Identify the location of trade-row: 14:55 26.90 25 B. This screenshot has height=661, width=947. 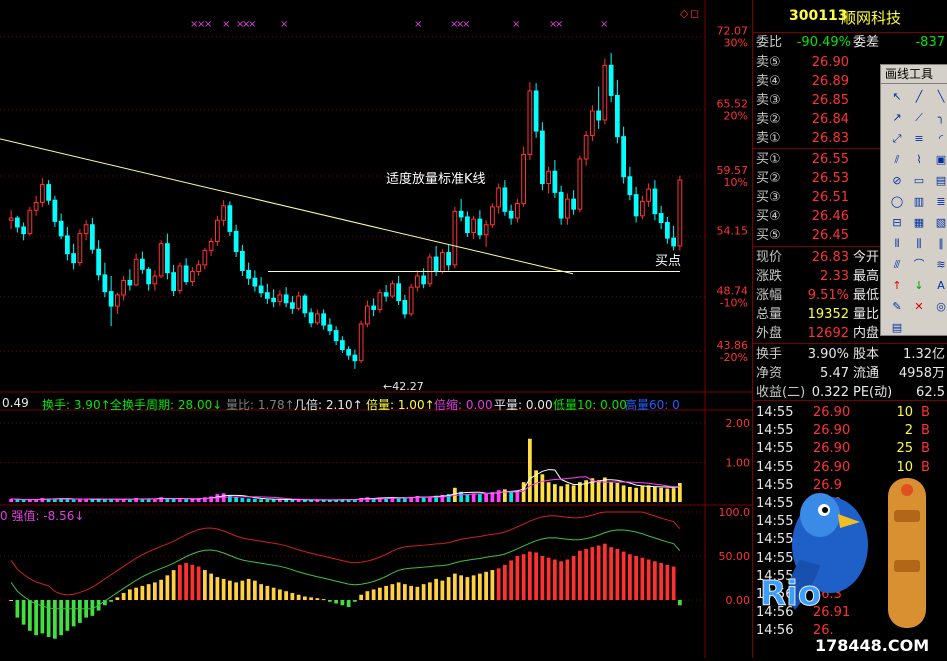
(850, 449).